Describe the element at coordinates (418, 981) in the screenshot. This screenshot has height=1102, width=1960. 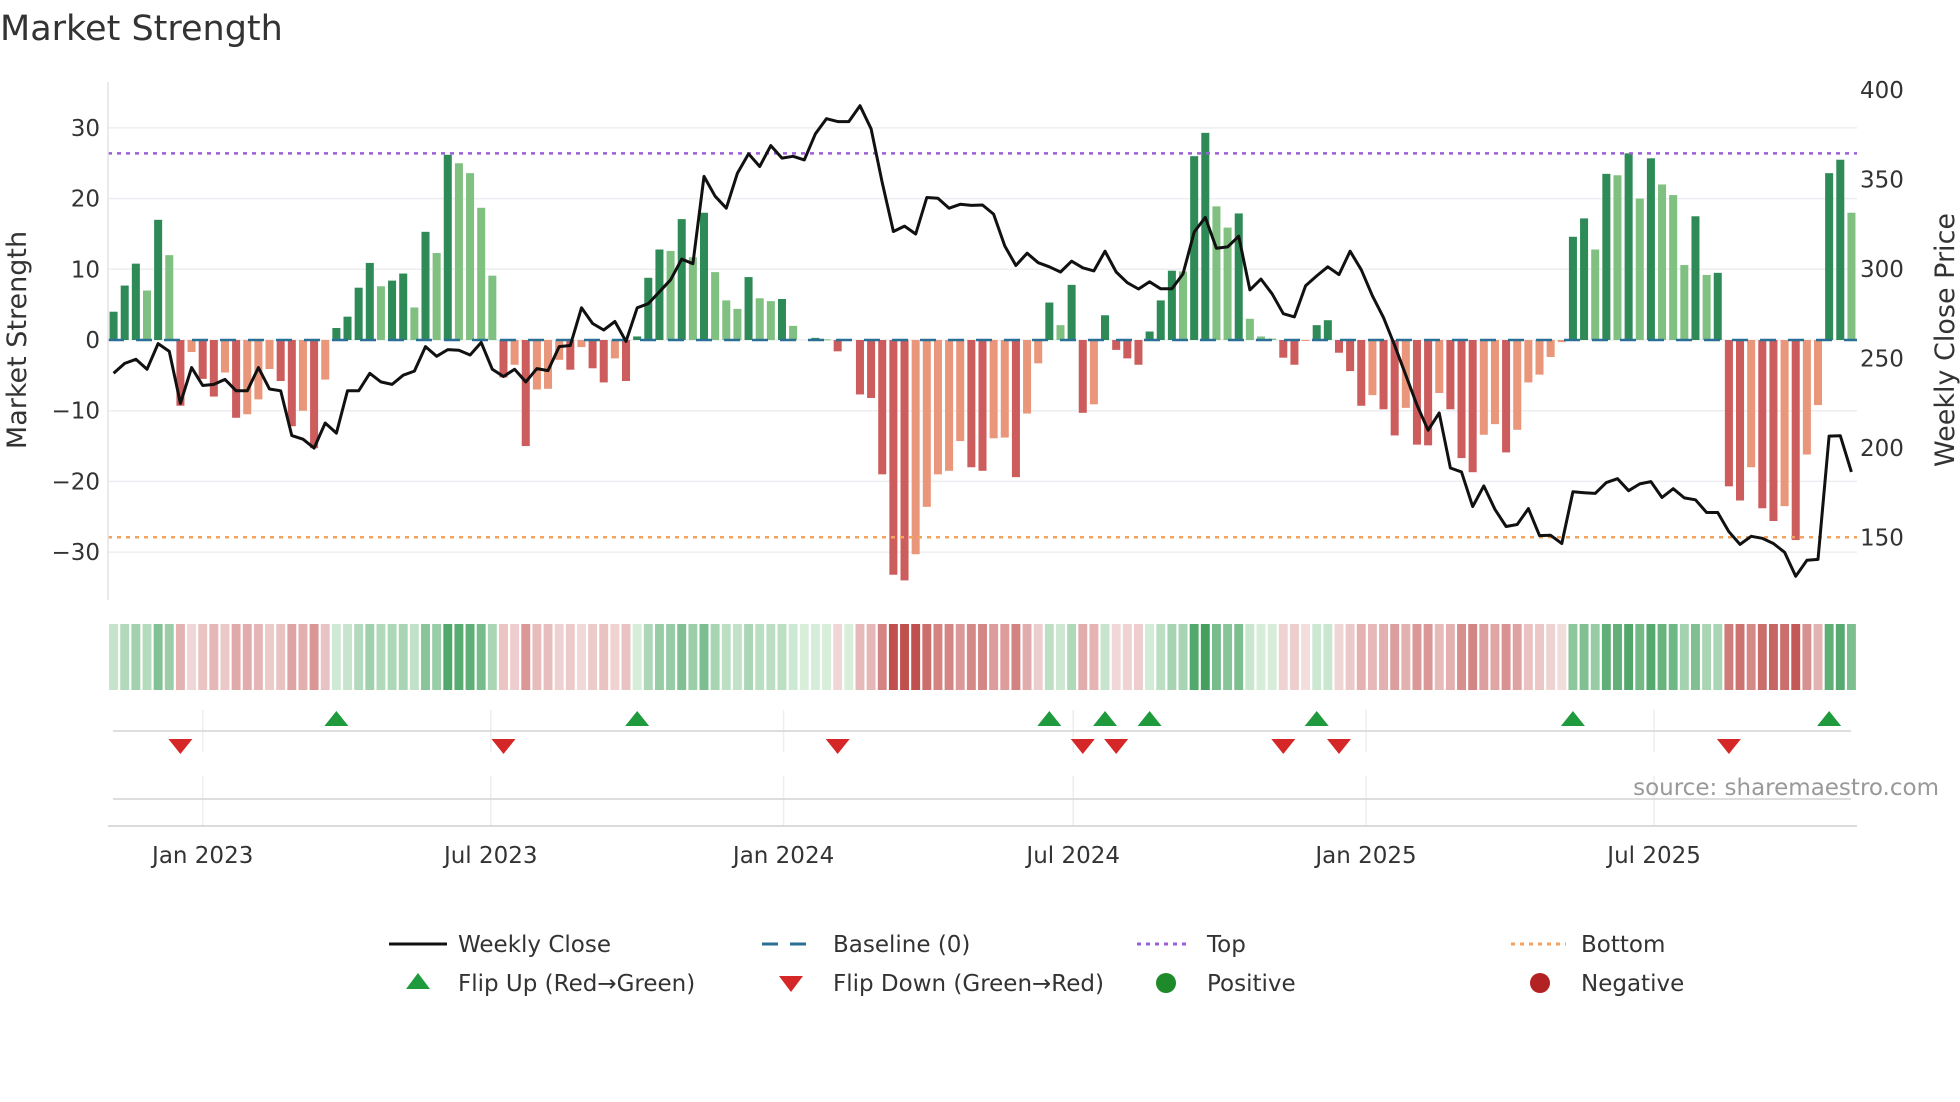
I see `legend-flip-up-icon` at that location.